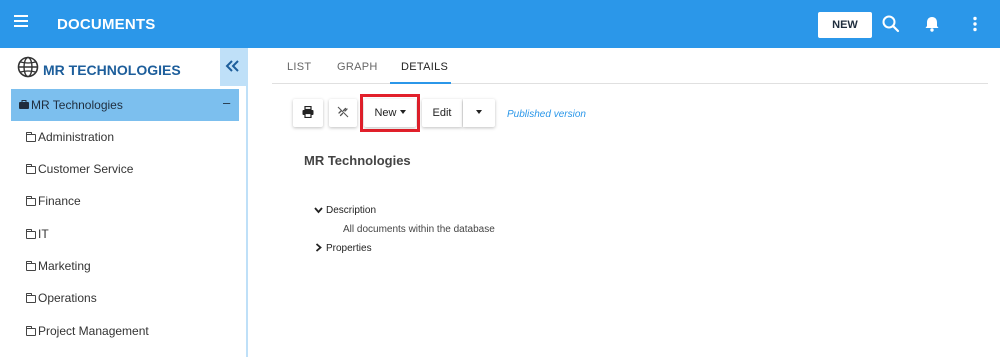  What do you see at coordinates (975, 24) in the screenshot?
I see `kebab-menu-icon` at bounding box center [975, 24].